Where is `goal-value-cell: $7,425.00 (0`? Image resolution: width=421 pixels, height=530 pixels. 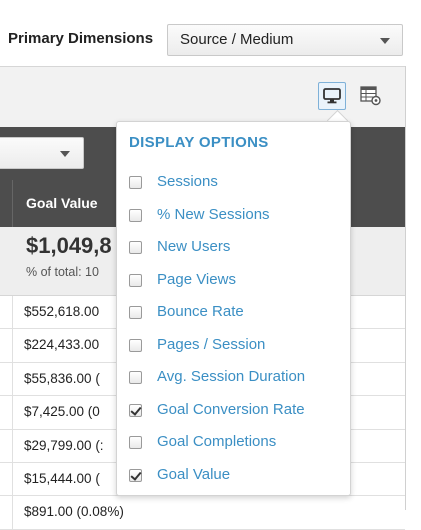
goal-value-cell: $7,425.00 (0 is located at coordinates (62, 412).